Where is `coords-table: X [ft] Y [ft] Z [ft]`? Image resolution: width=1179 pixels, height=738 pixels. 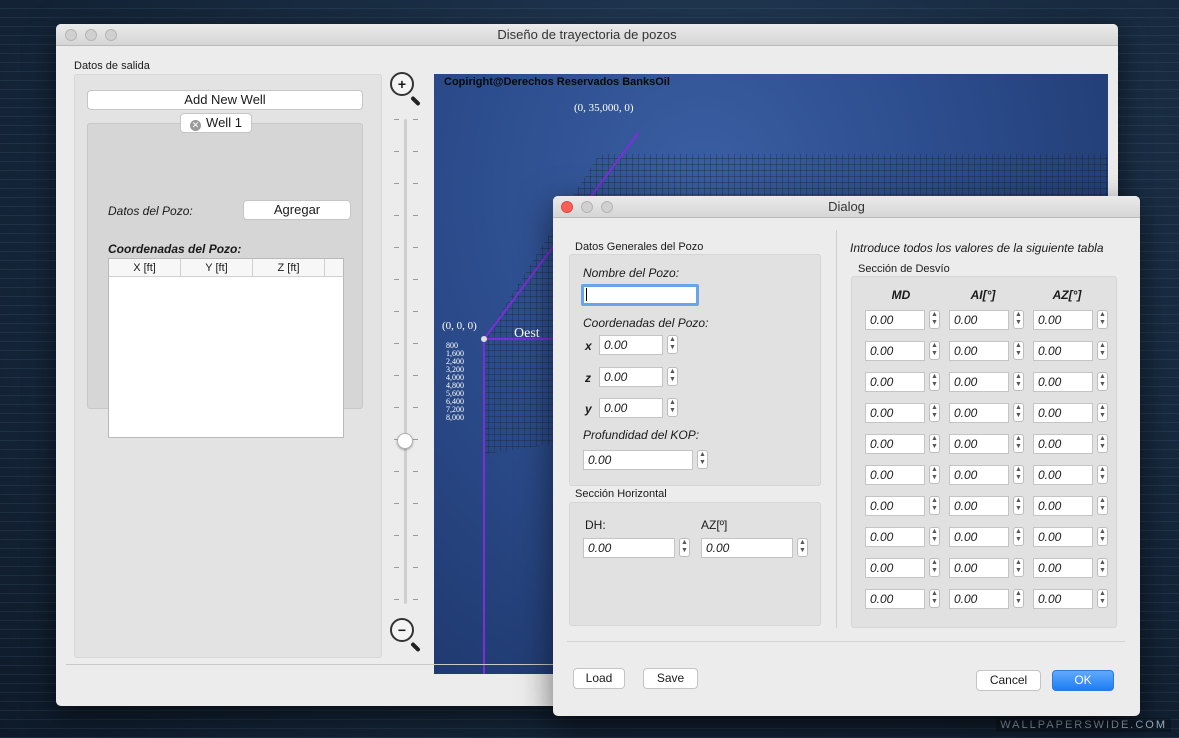 coords-table: X [ft] Y [ft] Z [ft] is located at coordinates (226, 348).